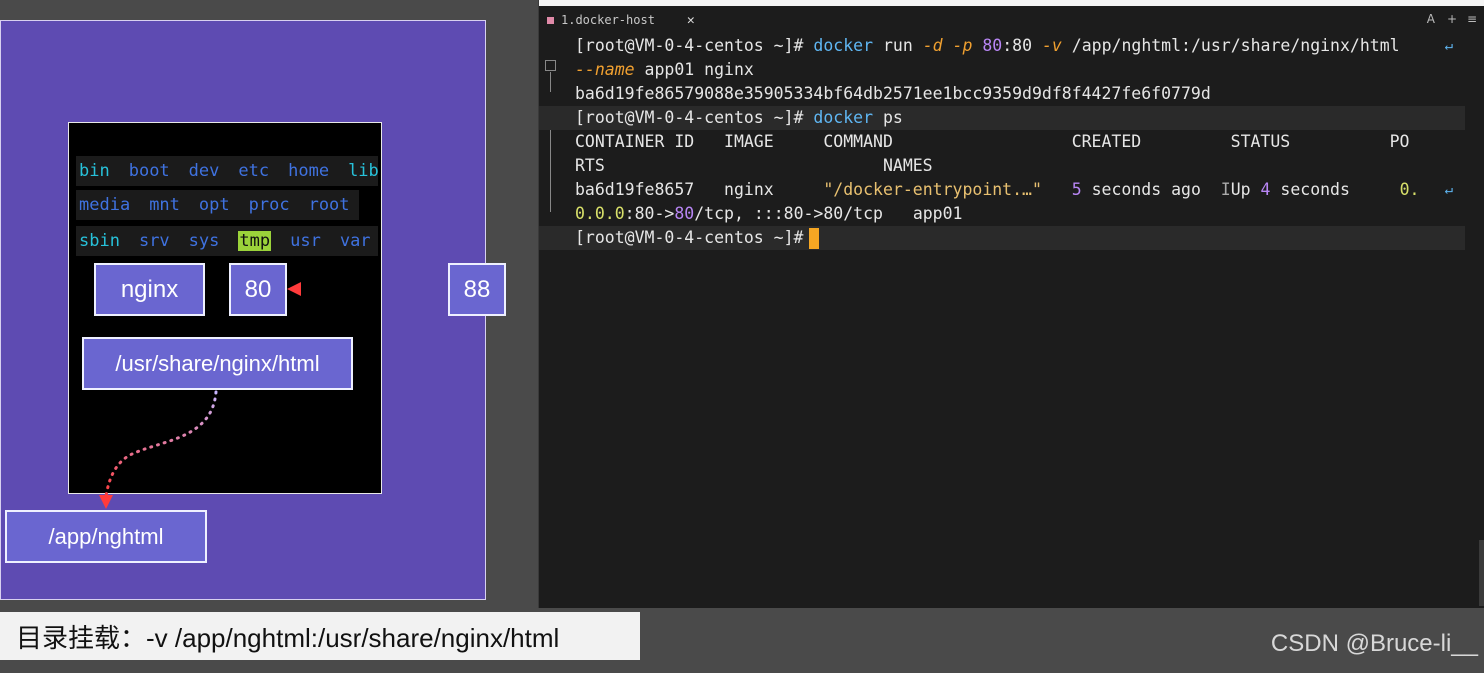 The image size is (1484, 673). What do you see at coordinates (649, 213) in the screenshot?
I see `ps-ports-map: :80->` at bounding box center [649, 213].